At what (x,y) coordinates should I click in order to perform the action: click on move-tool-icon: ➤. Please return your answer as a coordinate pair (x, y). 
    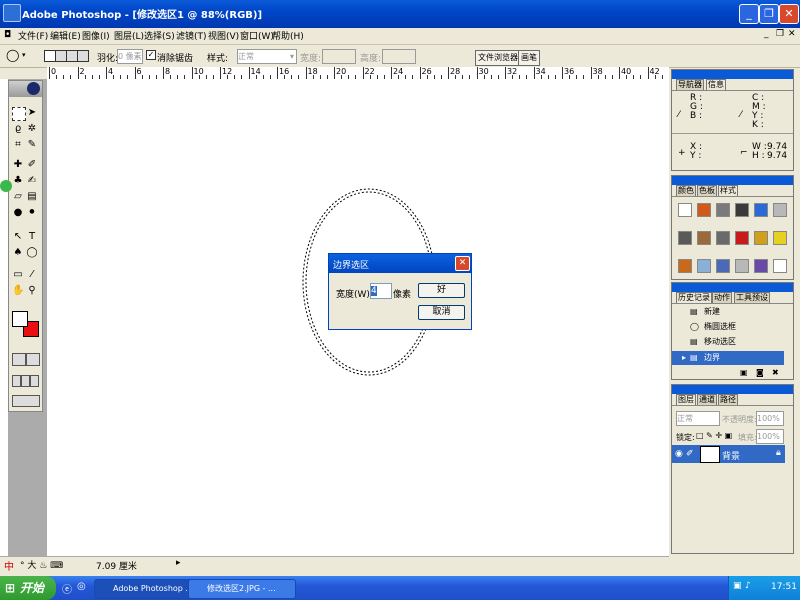
    Looking at the image, I should click on (32, 113).